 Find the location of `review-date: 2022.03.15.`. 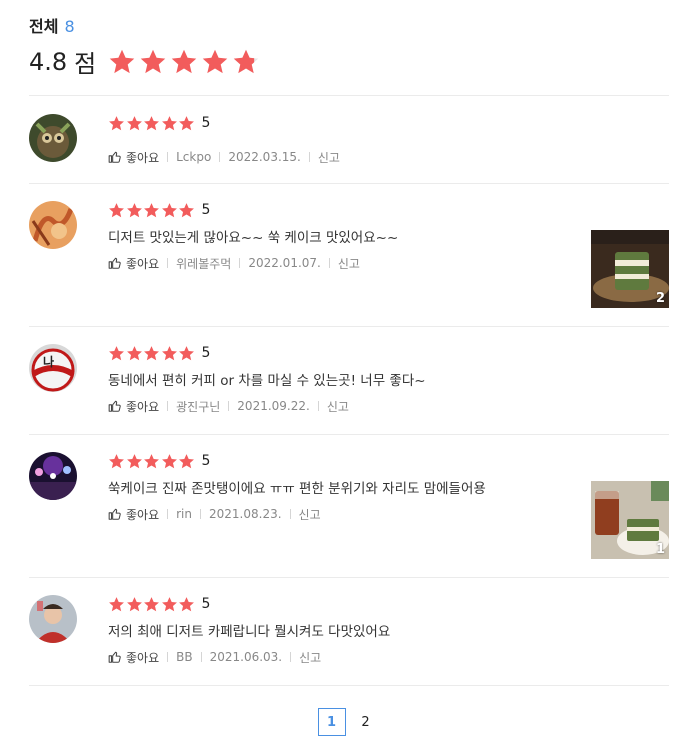

review-date: 2022.03.15. is located at coordinates (264, 157).